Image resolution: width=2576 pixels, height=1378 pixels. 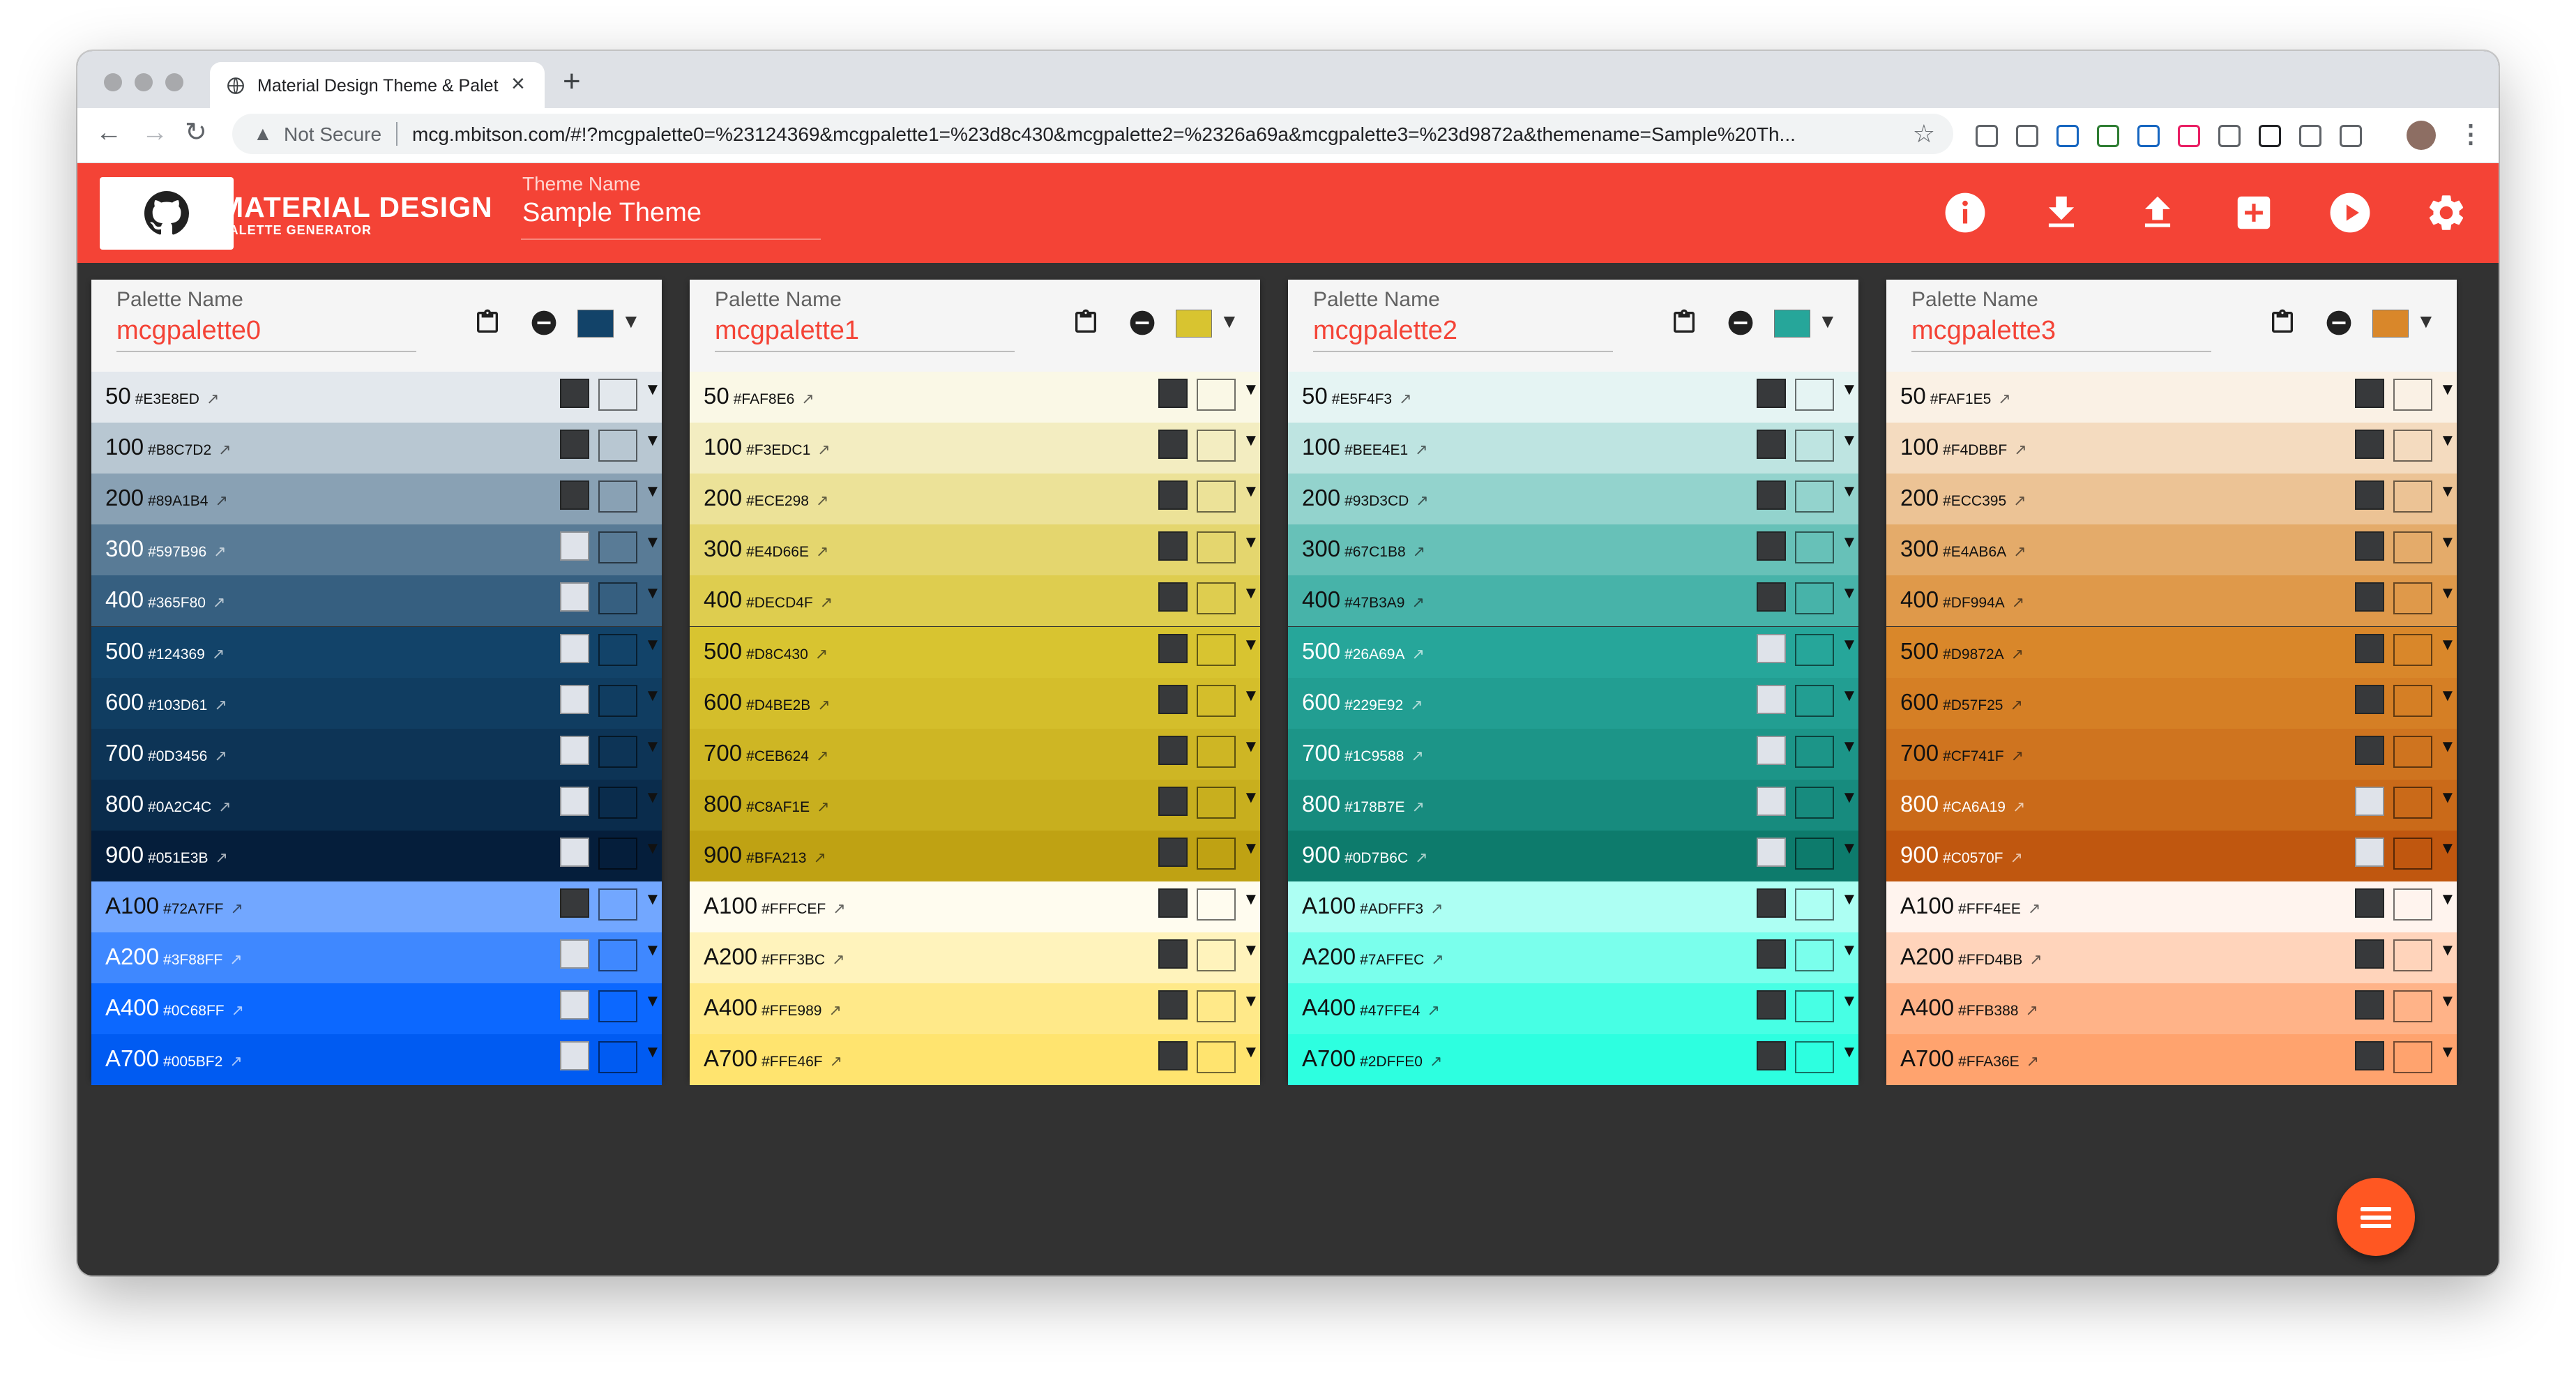 I want to click on shade-row: 400 #47B3A9 ↗ ▼, so click(x=1573, y=601).